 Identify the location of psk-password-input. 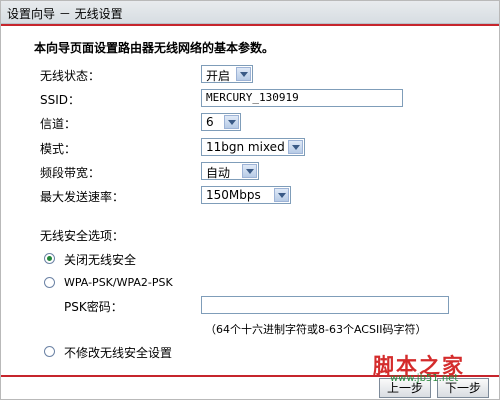
(325, 305).